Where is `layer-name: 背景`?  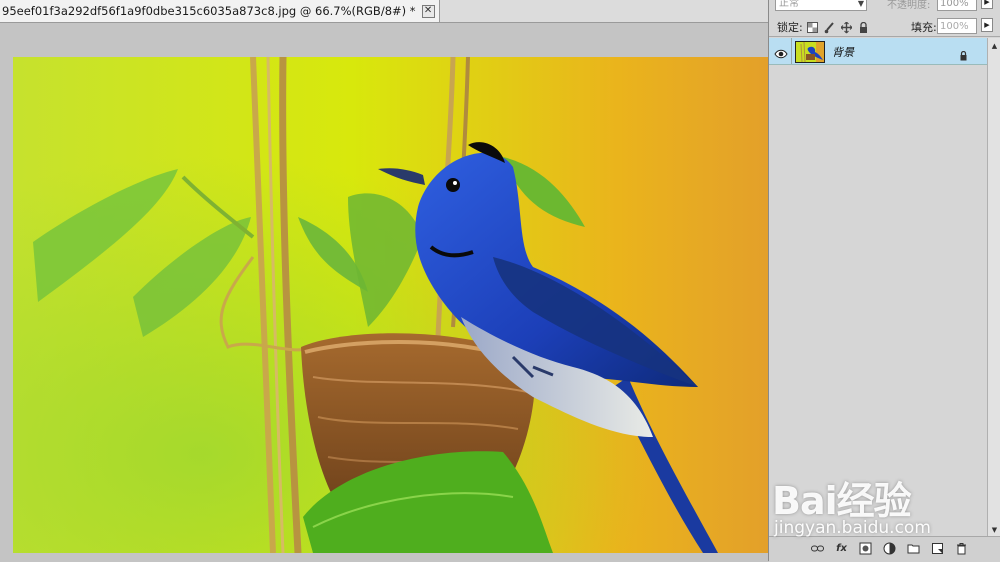 layer-name: 背景 is located at coordinates (843, 52).